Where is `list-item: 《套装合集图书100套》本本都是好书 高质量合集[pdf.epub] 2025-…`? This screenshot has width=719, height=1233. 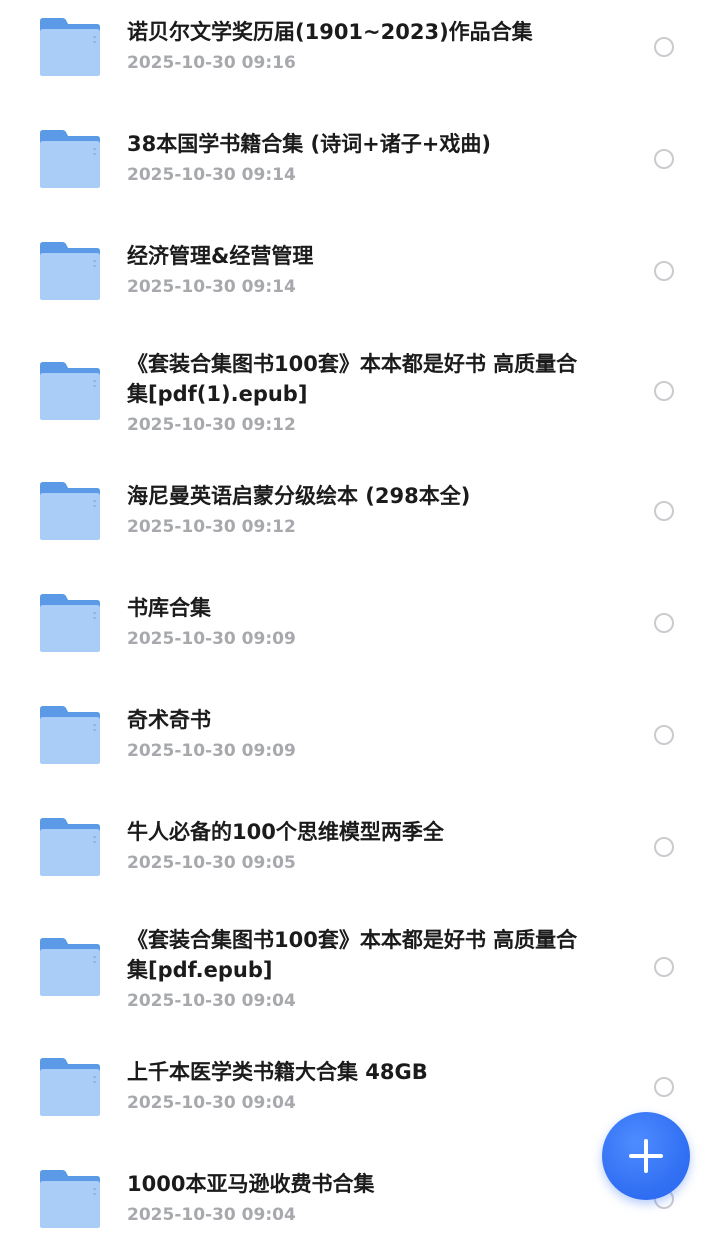 list-item: 《套装合集图书100套》本本都是好书 高质量合集[pdf.epub] 2025-… is located at coordinates (359, 984).